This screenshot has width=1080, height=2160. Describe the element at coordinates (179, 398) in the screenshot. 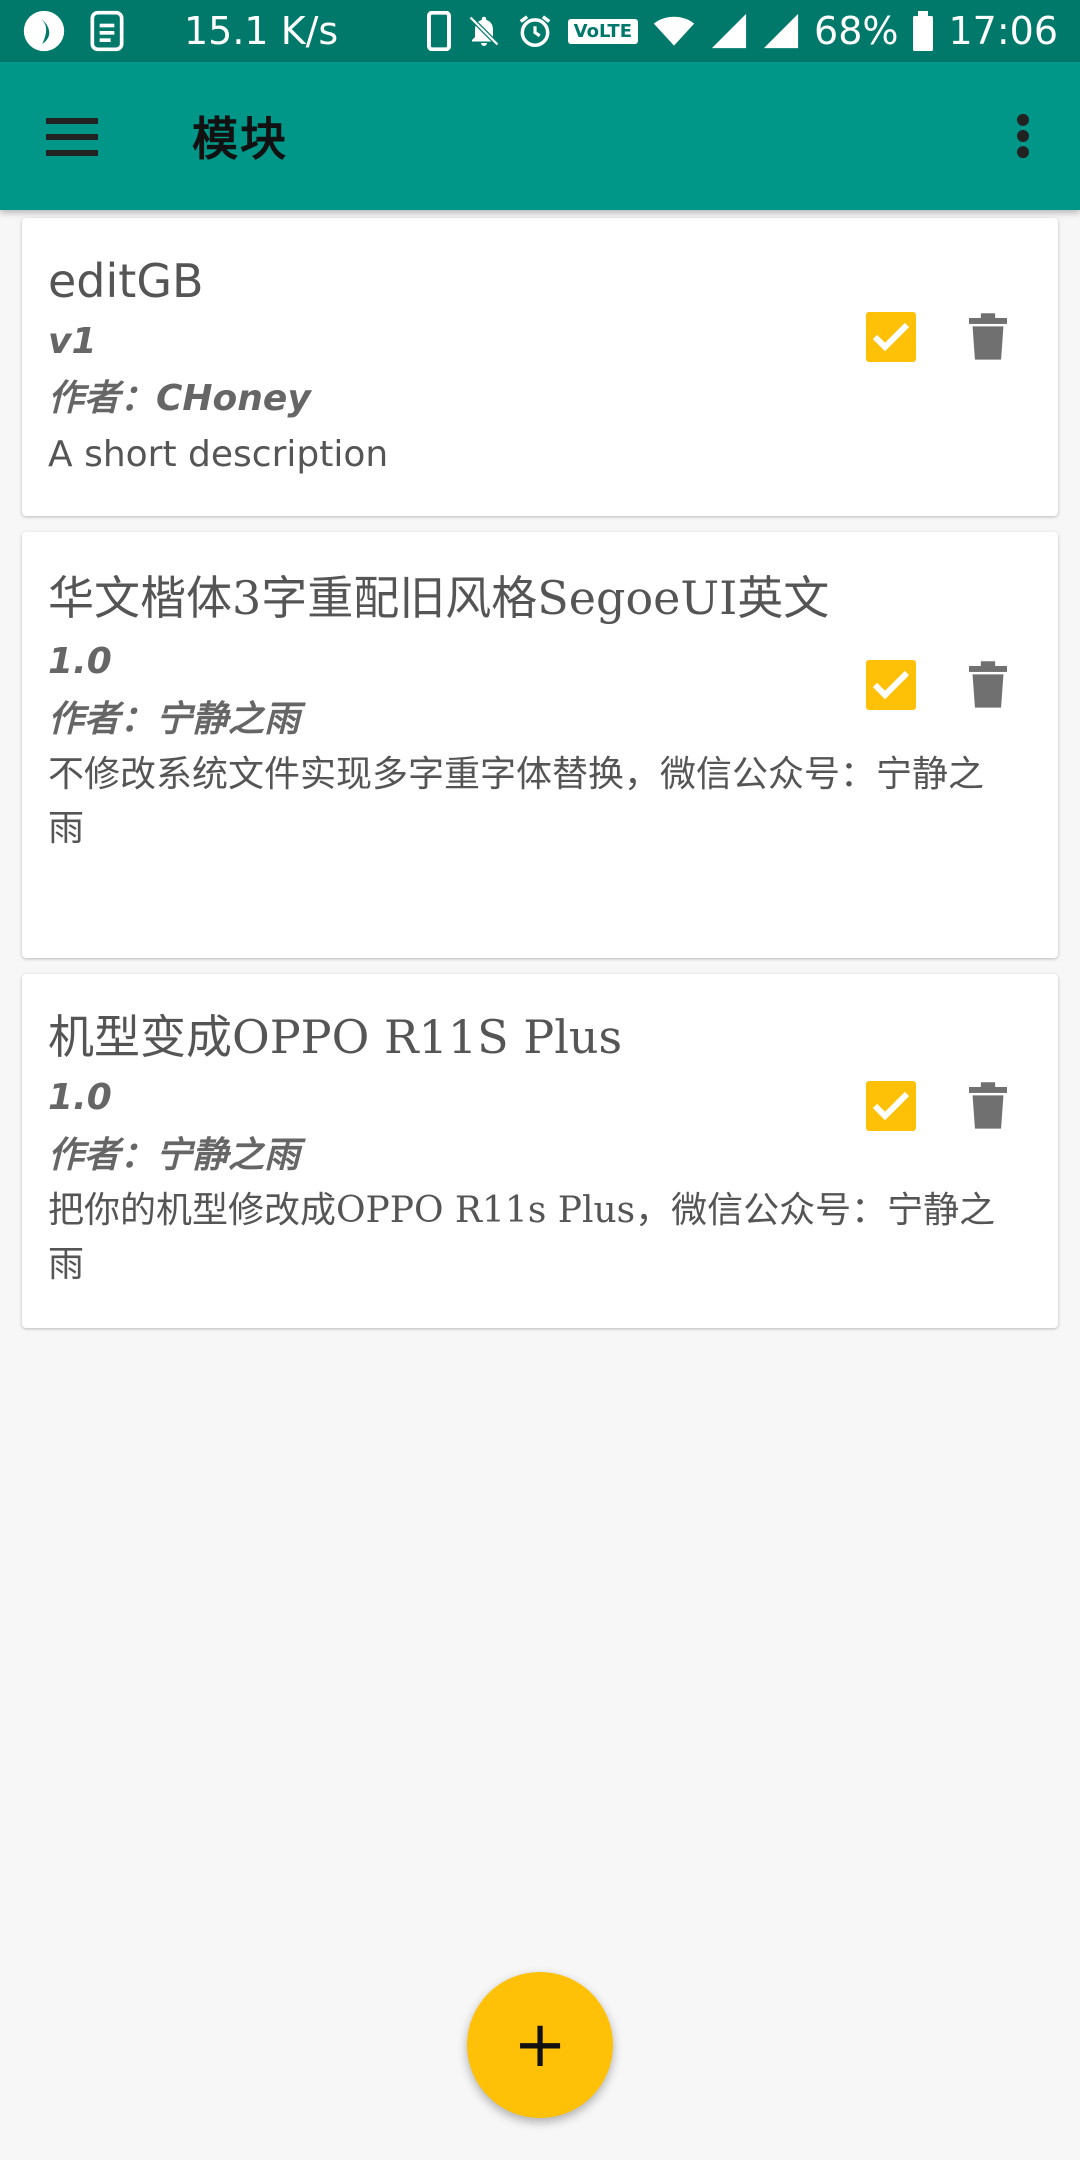

I see `module-author: 作者：CHoney` at that location.